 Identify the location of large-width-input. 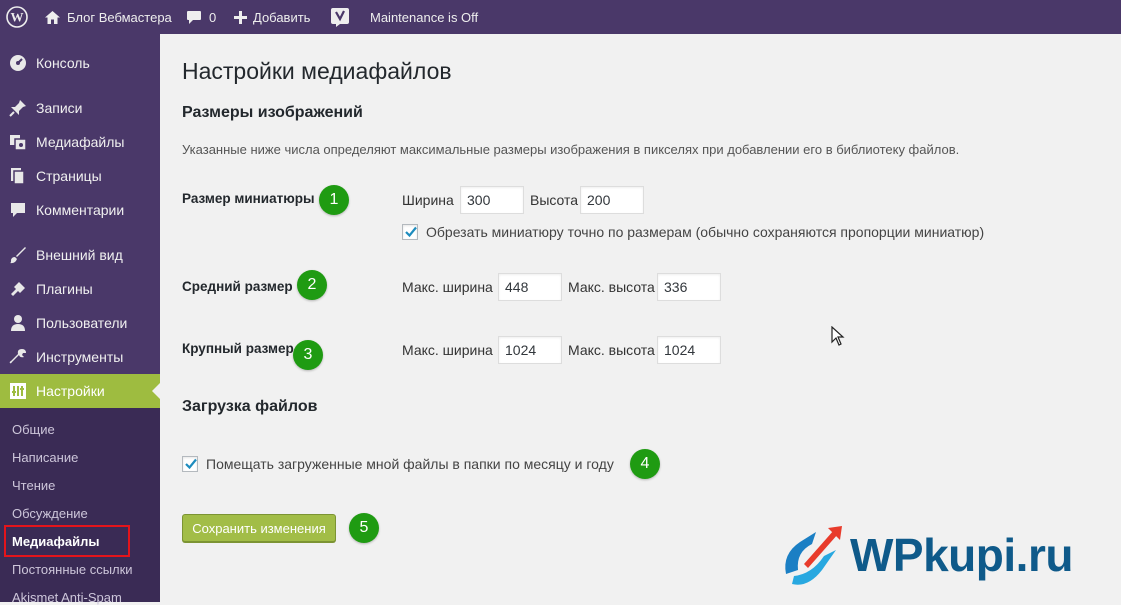
(530, 350).